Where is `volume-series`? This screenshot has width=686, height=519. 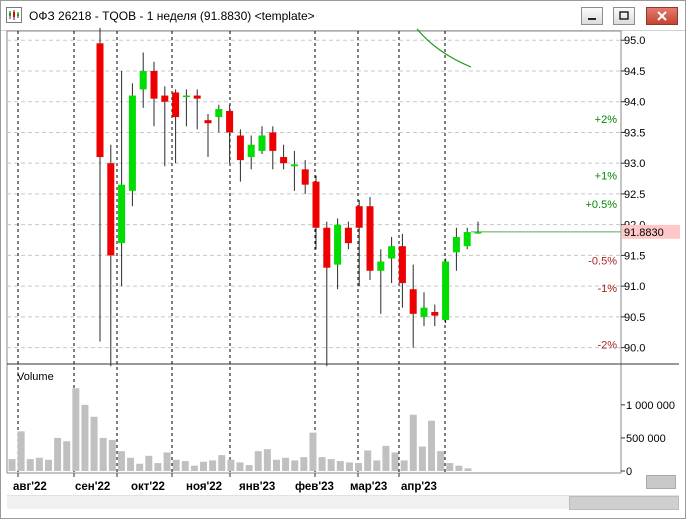
volume-series is located at coordinates (240, 429).